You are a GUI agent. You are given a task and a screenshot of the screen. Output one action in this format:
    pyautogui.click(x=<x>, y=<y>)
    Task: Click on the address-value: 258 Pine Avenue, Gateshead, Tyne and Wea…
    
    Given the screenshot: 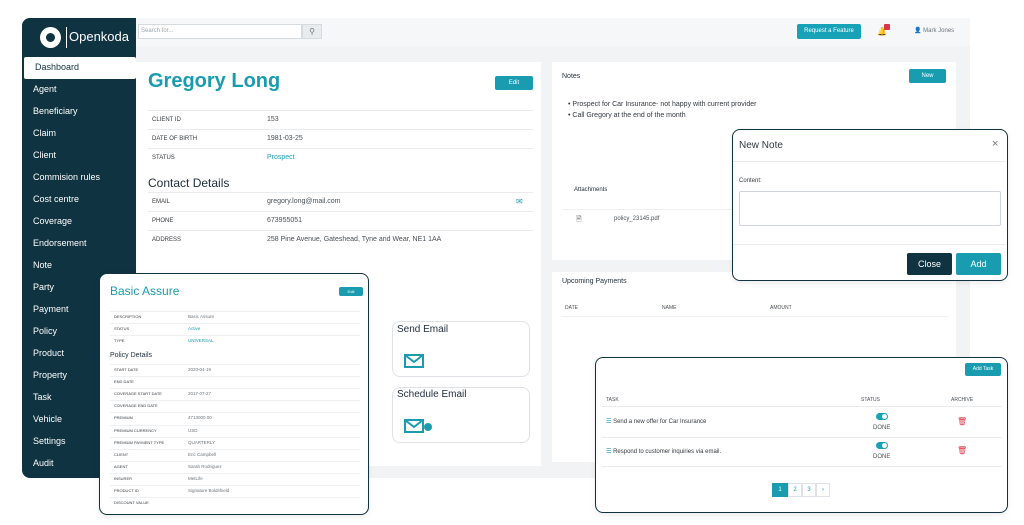 What is the action you would take?
    pyautogui.click(x=354, y=239)
    